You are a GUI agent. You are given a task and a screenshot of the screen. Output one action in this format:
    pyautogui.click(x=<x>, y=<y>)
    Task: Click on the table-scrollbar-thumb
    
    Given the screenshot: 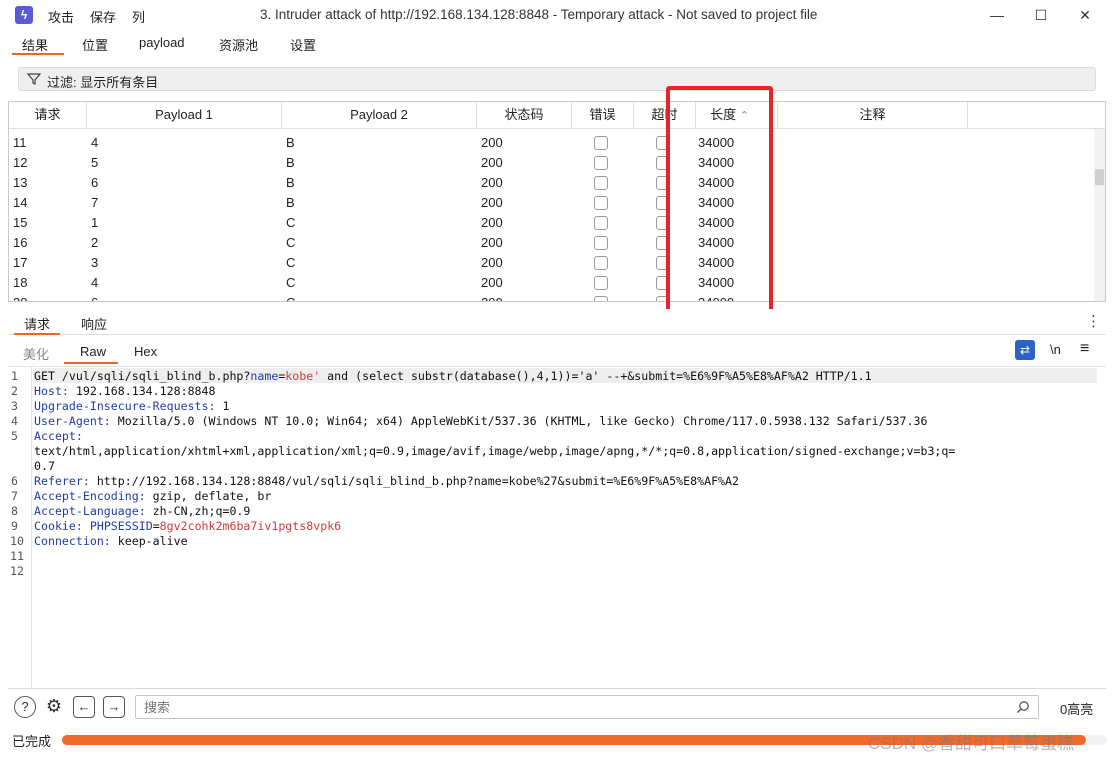 What is the action you would take?
    pyautogui.click(x=1099, y=177)
    